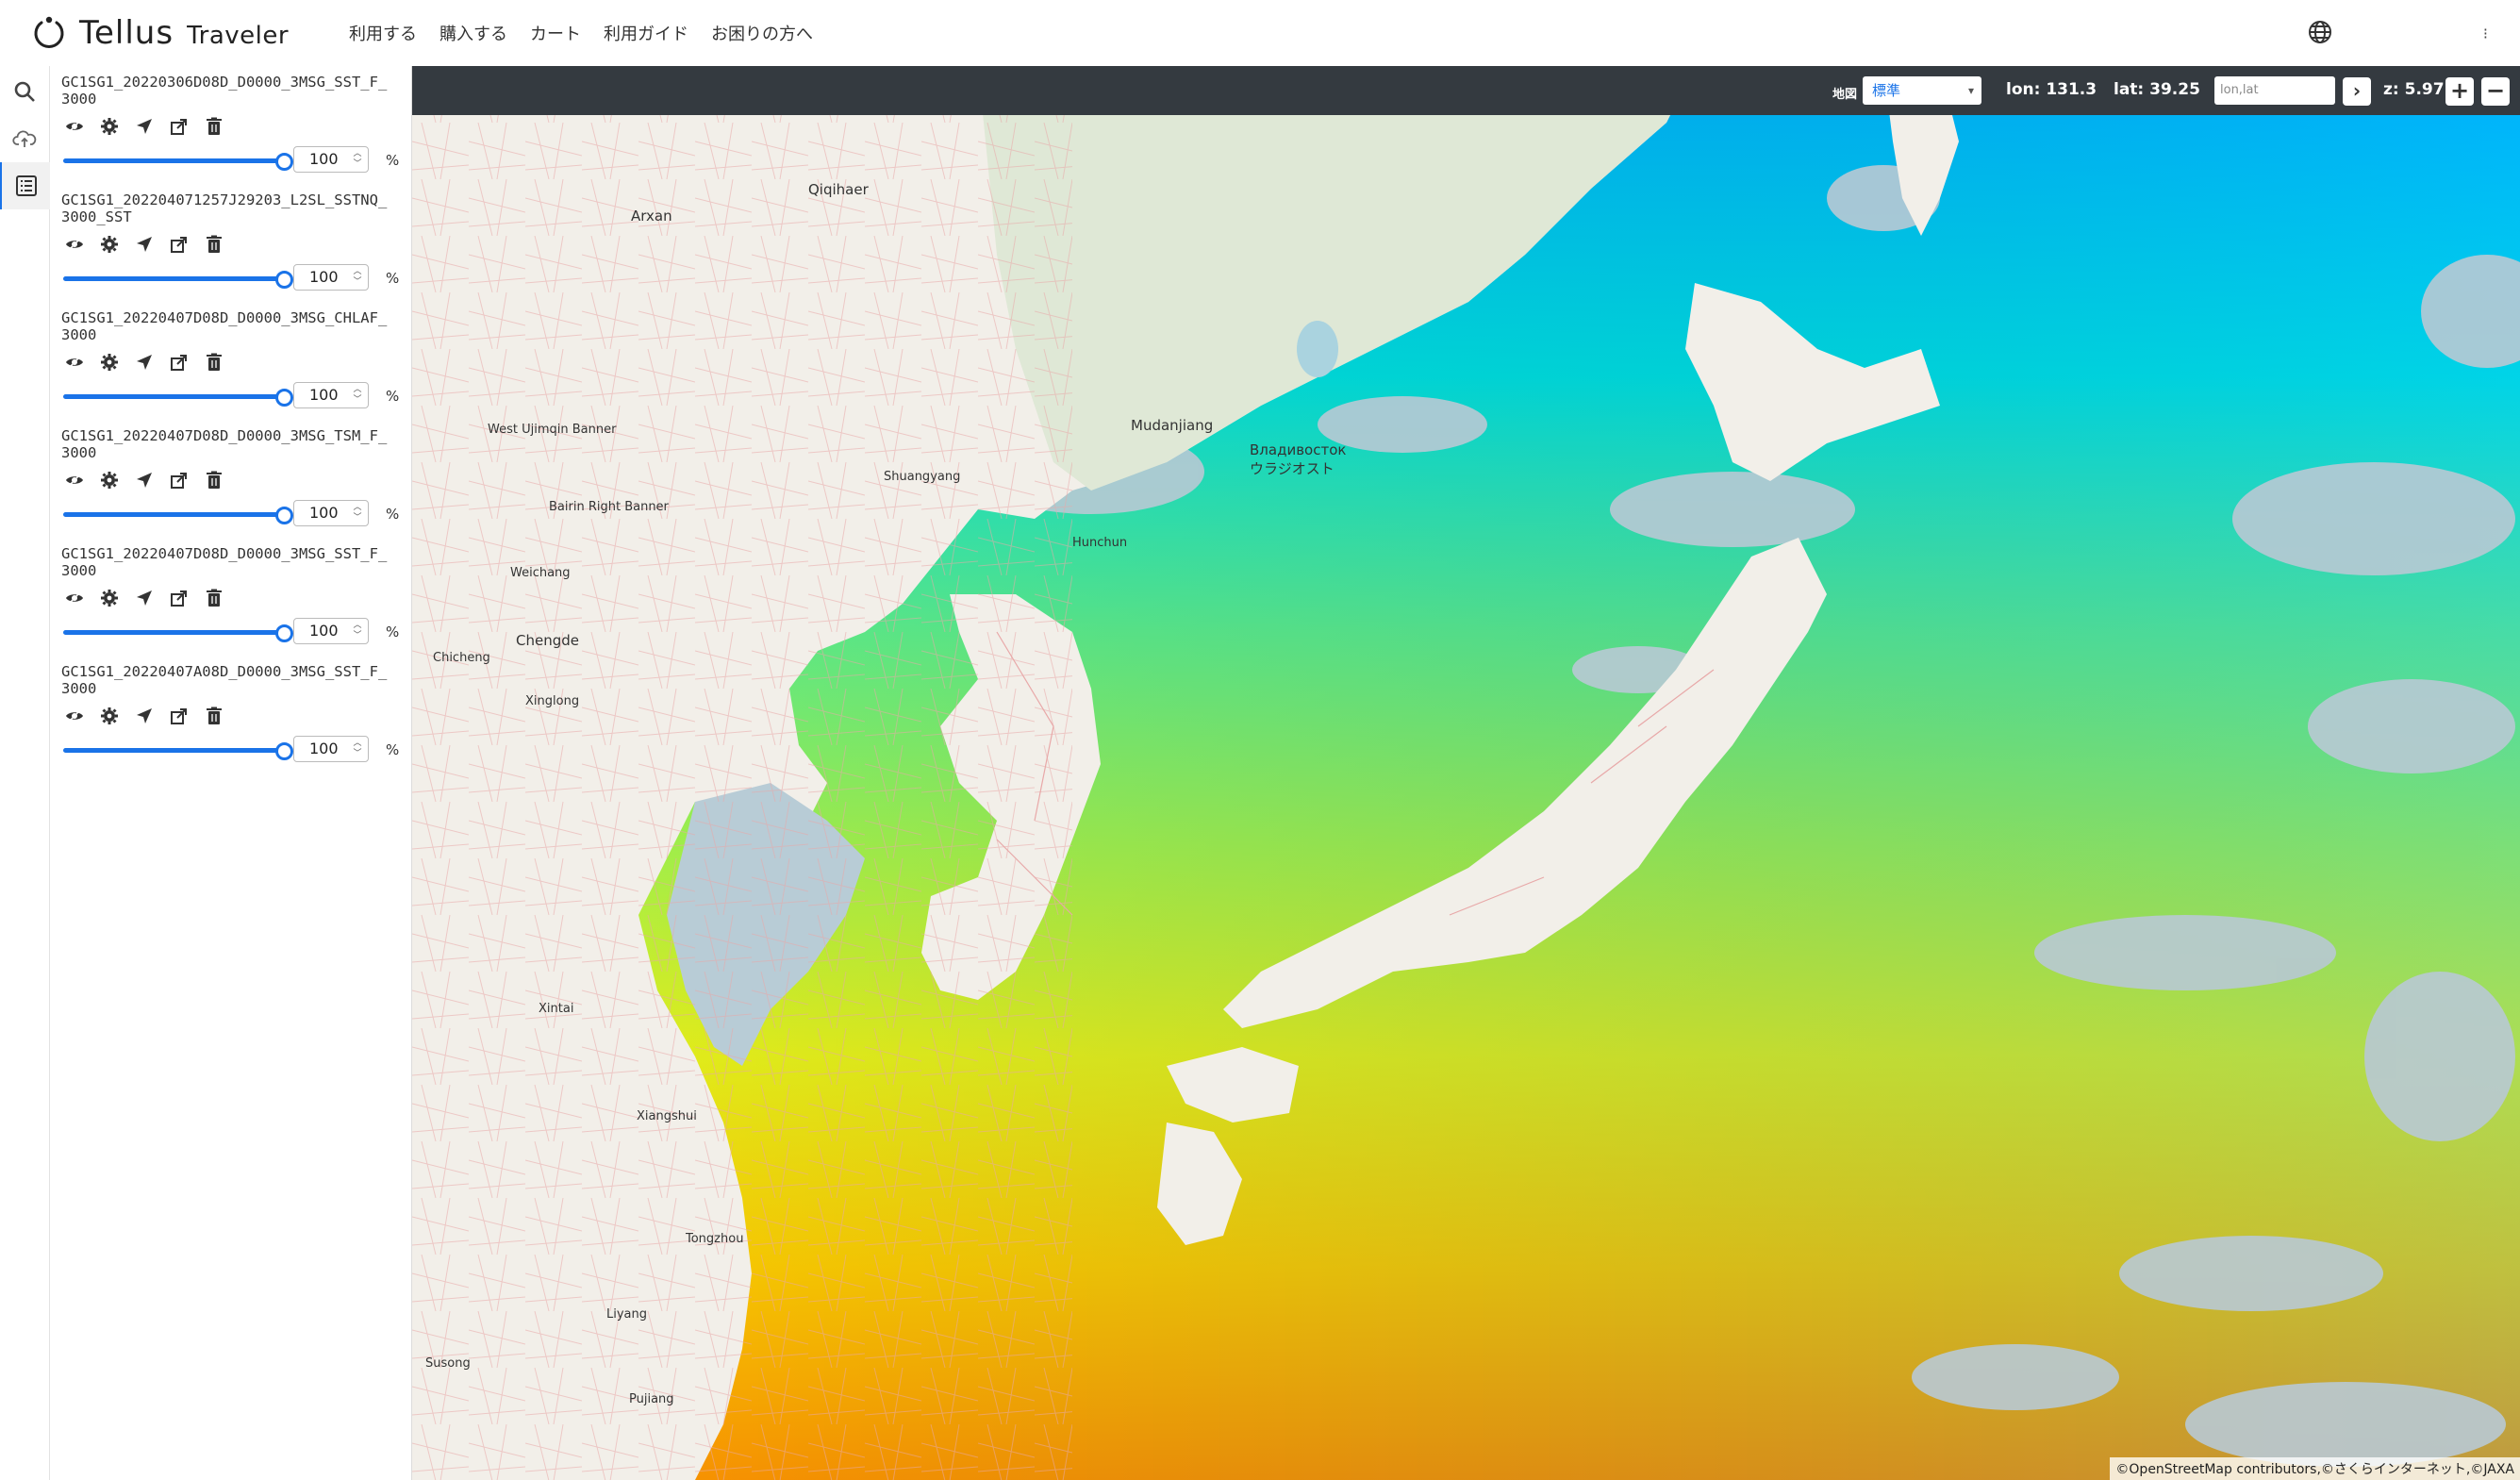 This screenshot has height=1480, width=2520. Describe the element at coordinates (24, 138) in the screenshot. I see `upload-button` at that location.